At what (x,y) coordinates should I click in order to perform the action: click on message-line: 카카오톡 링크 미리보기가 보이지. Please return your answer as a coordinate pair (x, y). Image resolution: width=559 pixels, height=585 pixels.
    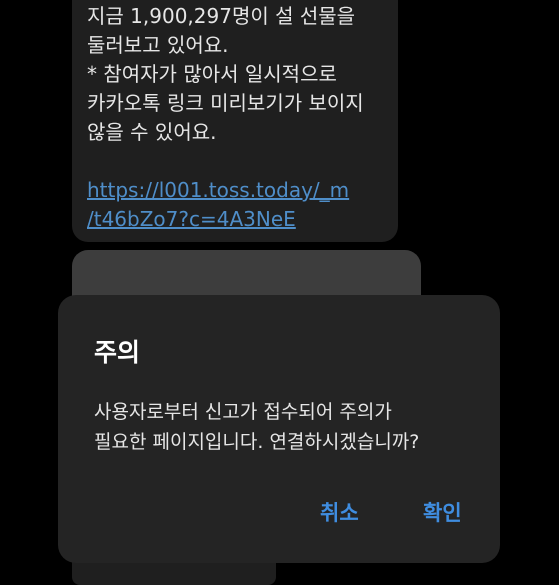
    Looking at the image, I should click on (225, 103).